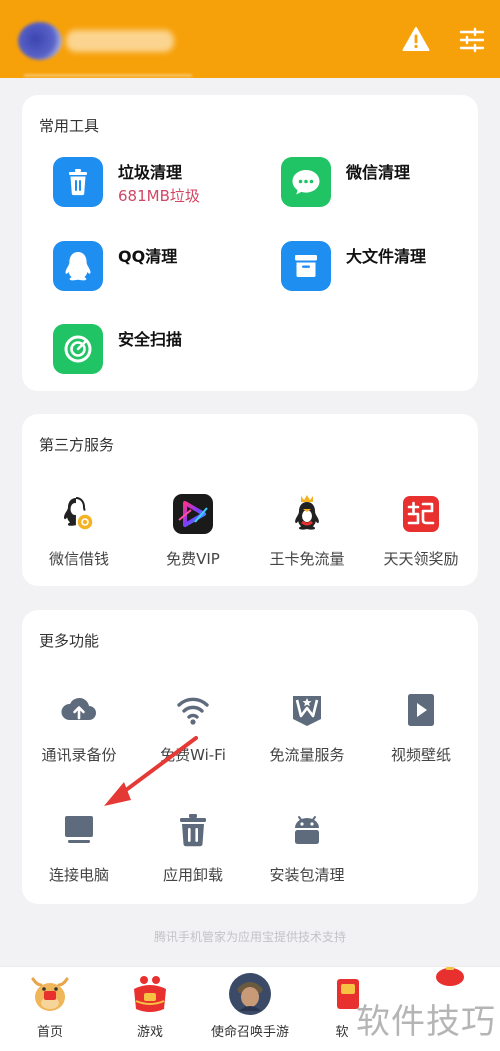 The width and height of the screenshot is (500, 1051). I want to click on w-star-icon, so click(307, 710).